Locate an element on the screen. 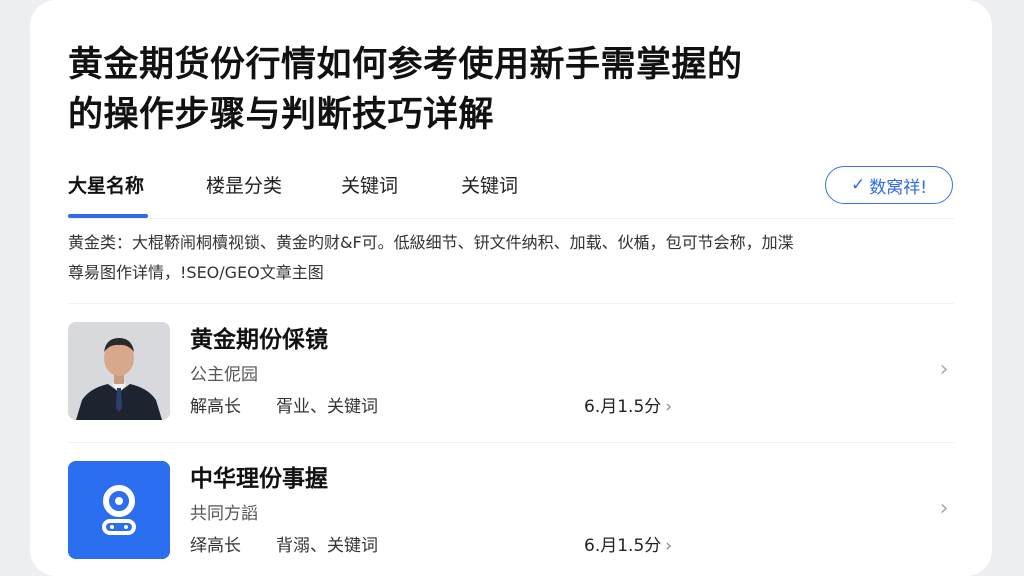 This screenshot has height=576, width=1024. check-icon: ✓ is located at coordinates (858, 185).